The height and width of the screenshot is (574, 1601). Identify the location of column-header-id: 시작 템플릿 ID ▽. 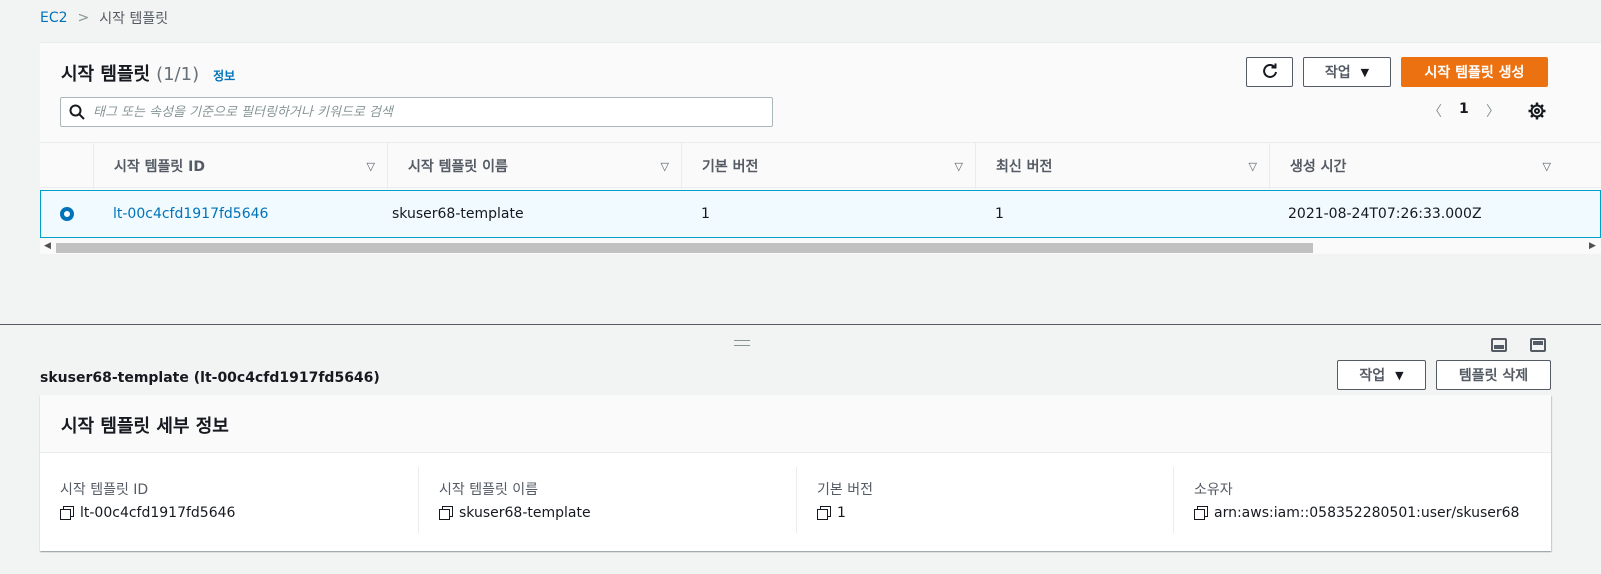
(240, 166).